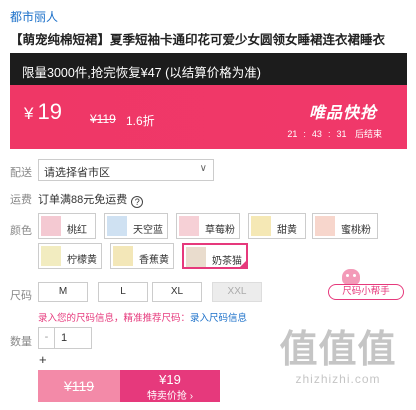 This screenshot has height=410, width=416. What do you see at coordinates (351, 277) in the screenshot?
I see `mascot-icon` at bounding box center [351, 277].